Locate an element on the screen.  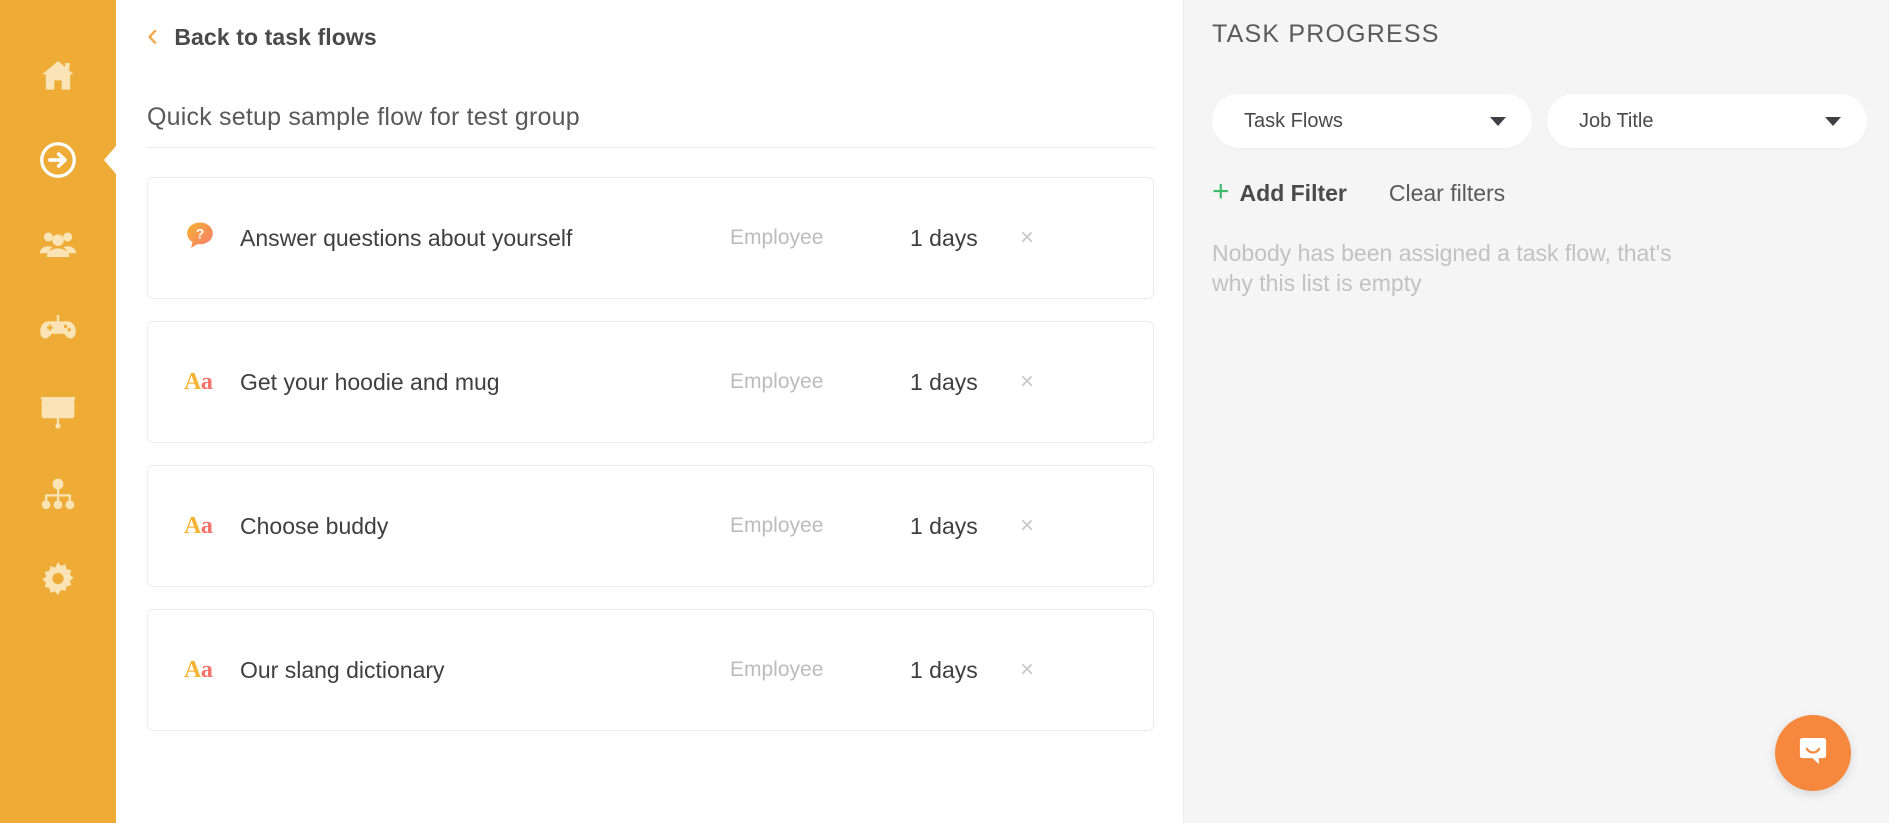
org-chart-icon is located at coordinates (58, 496).